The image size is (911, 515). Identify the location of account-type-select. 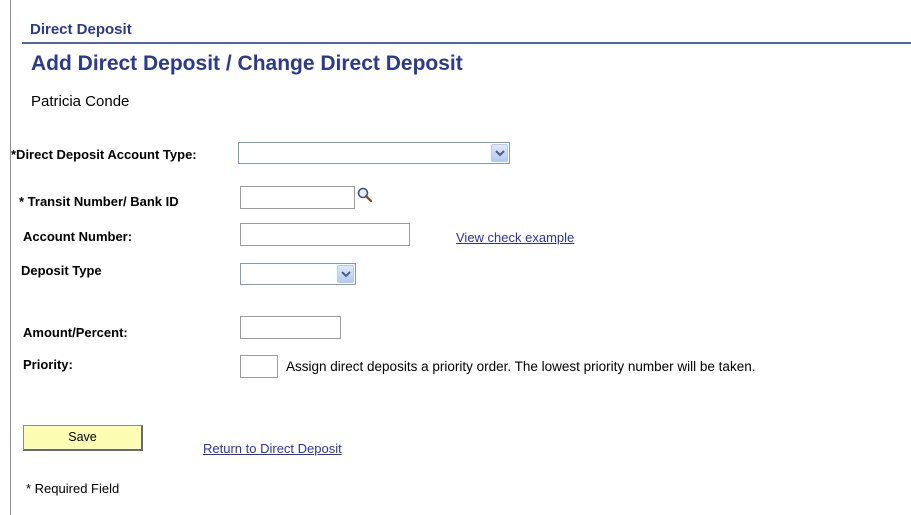
(374, 153).